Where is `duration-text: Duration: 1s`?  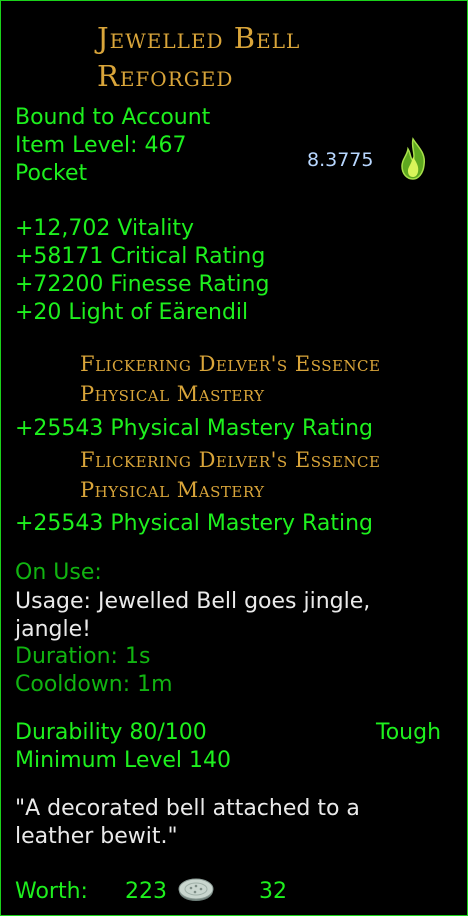 duration-text: Duration: 1s is located at coordinates (83, 656).